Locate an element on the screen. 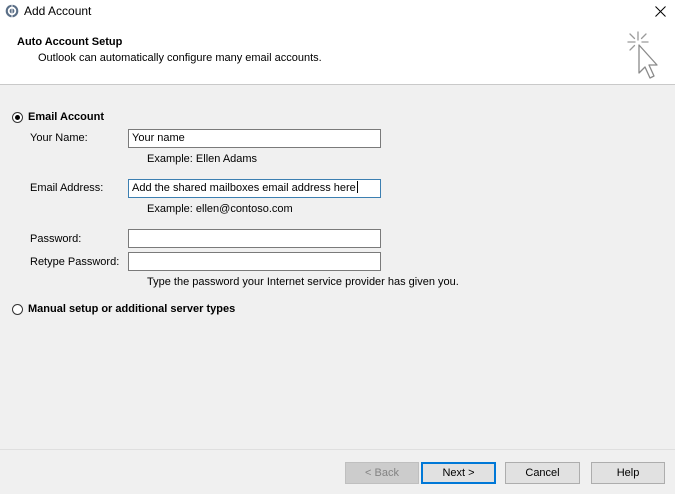 Image resolution: width=675 pixels, height=494 pixels. outlook-icon is located at coordinates (12, 11).